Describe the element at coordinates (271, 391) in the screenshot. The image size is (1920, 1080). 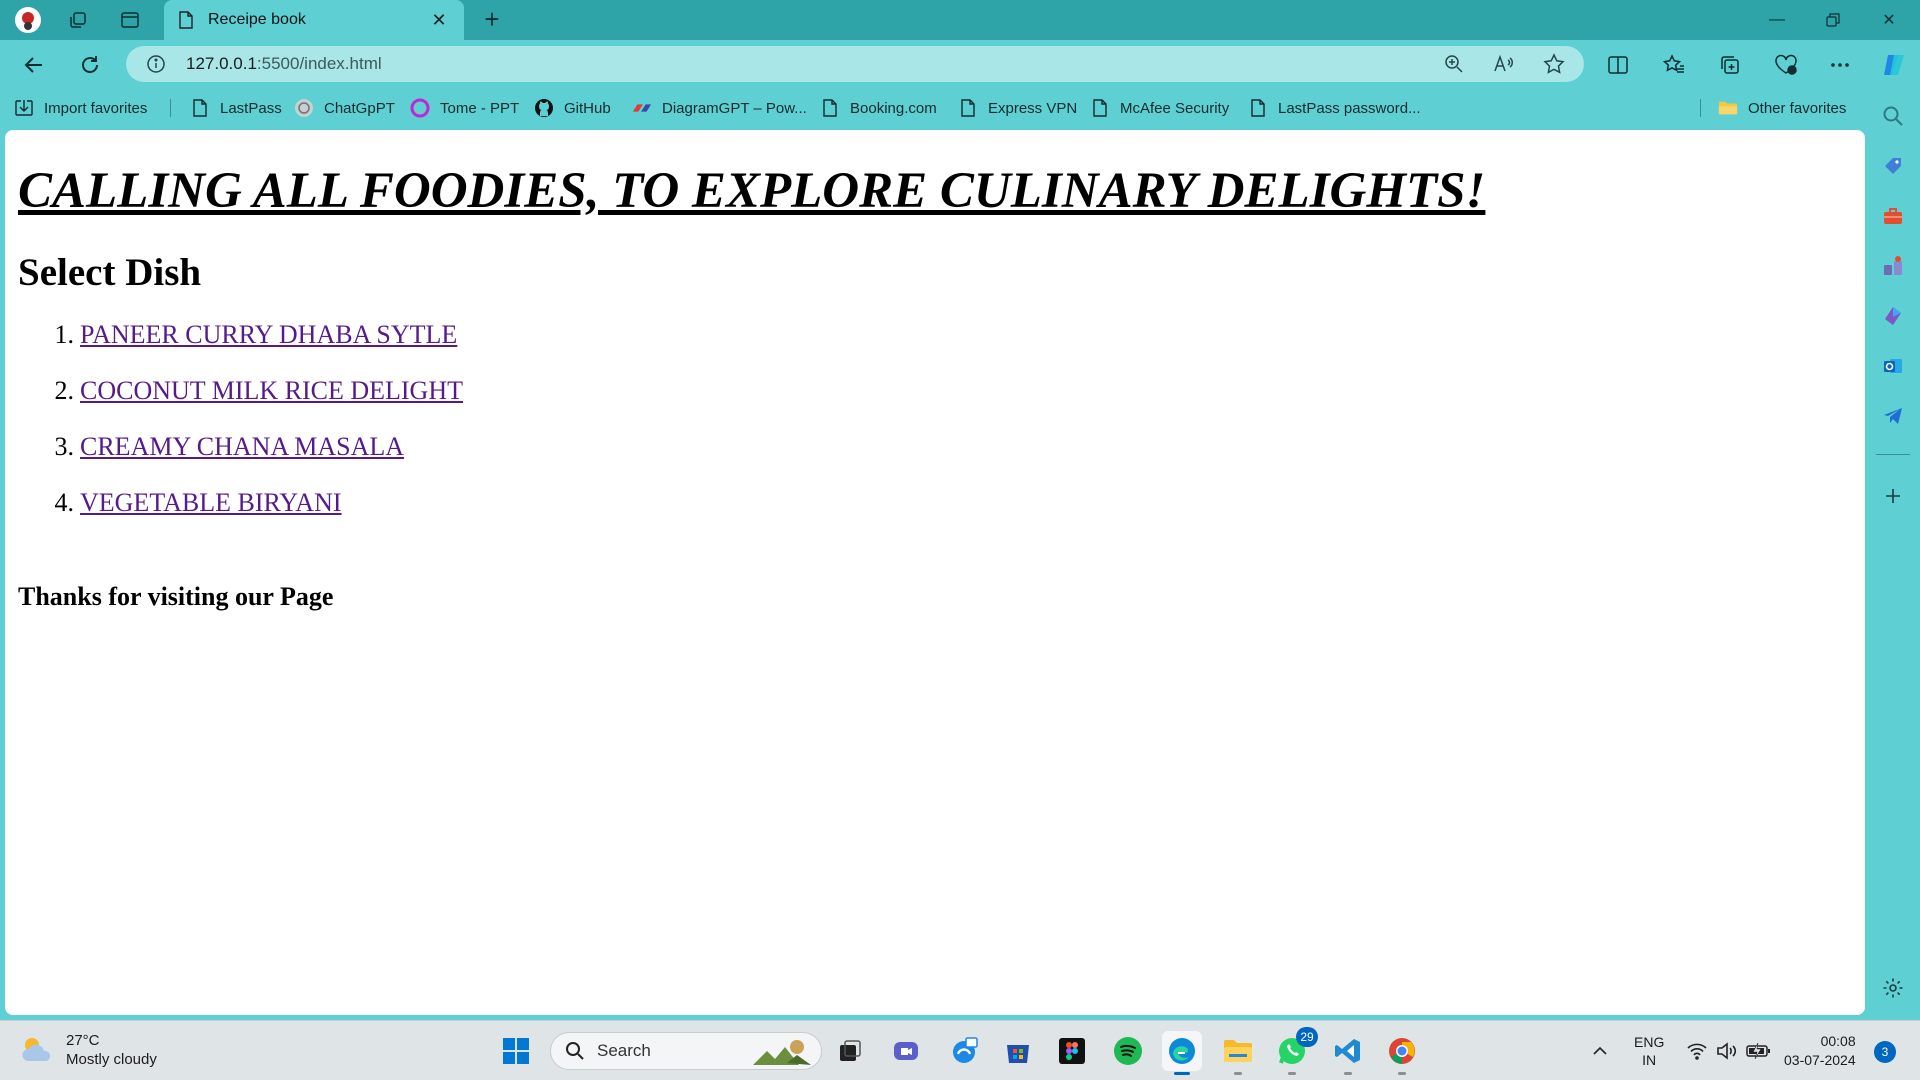
I see `dish-link-coconut-milk-rice: COCONUT MILK RICE DELIGHT` at that location.